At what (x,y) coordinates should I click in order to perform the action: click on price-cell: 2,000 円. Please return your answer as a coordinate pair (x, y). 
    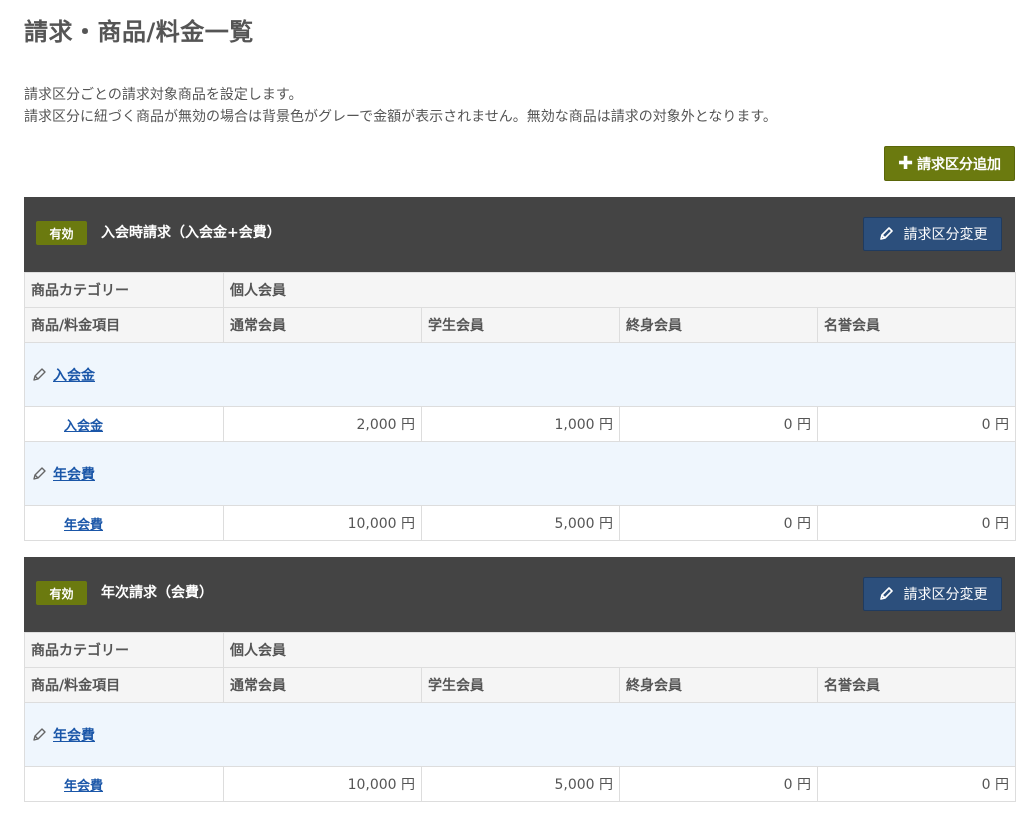
    Looking at the image, I should click on (322, 424).